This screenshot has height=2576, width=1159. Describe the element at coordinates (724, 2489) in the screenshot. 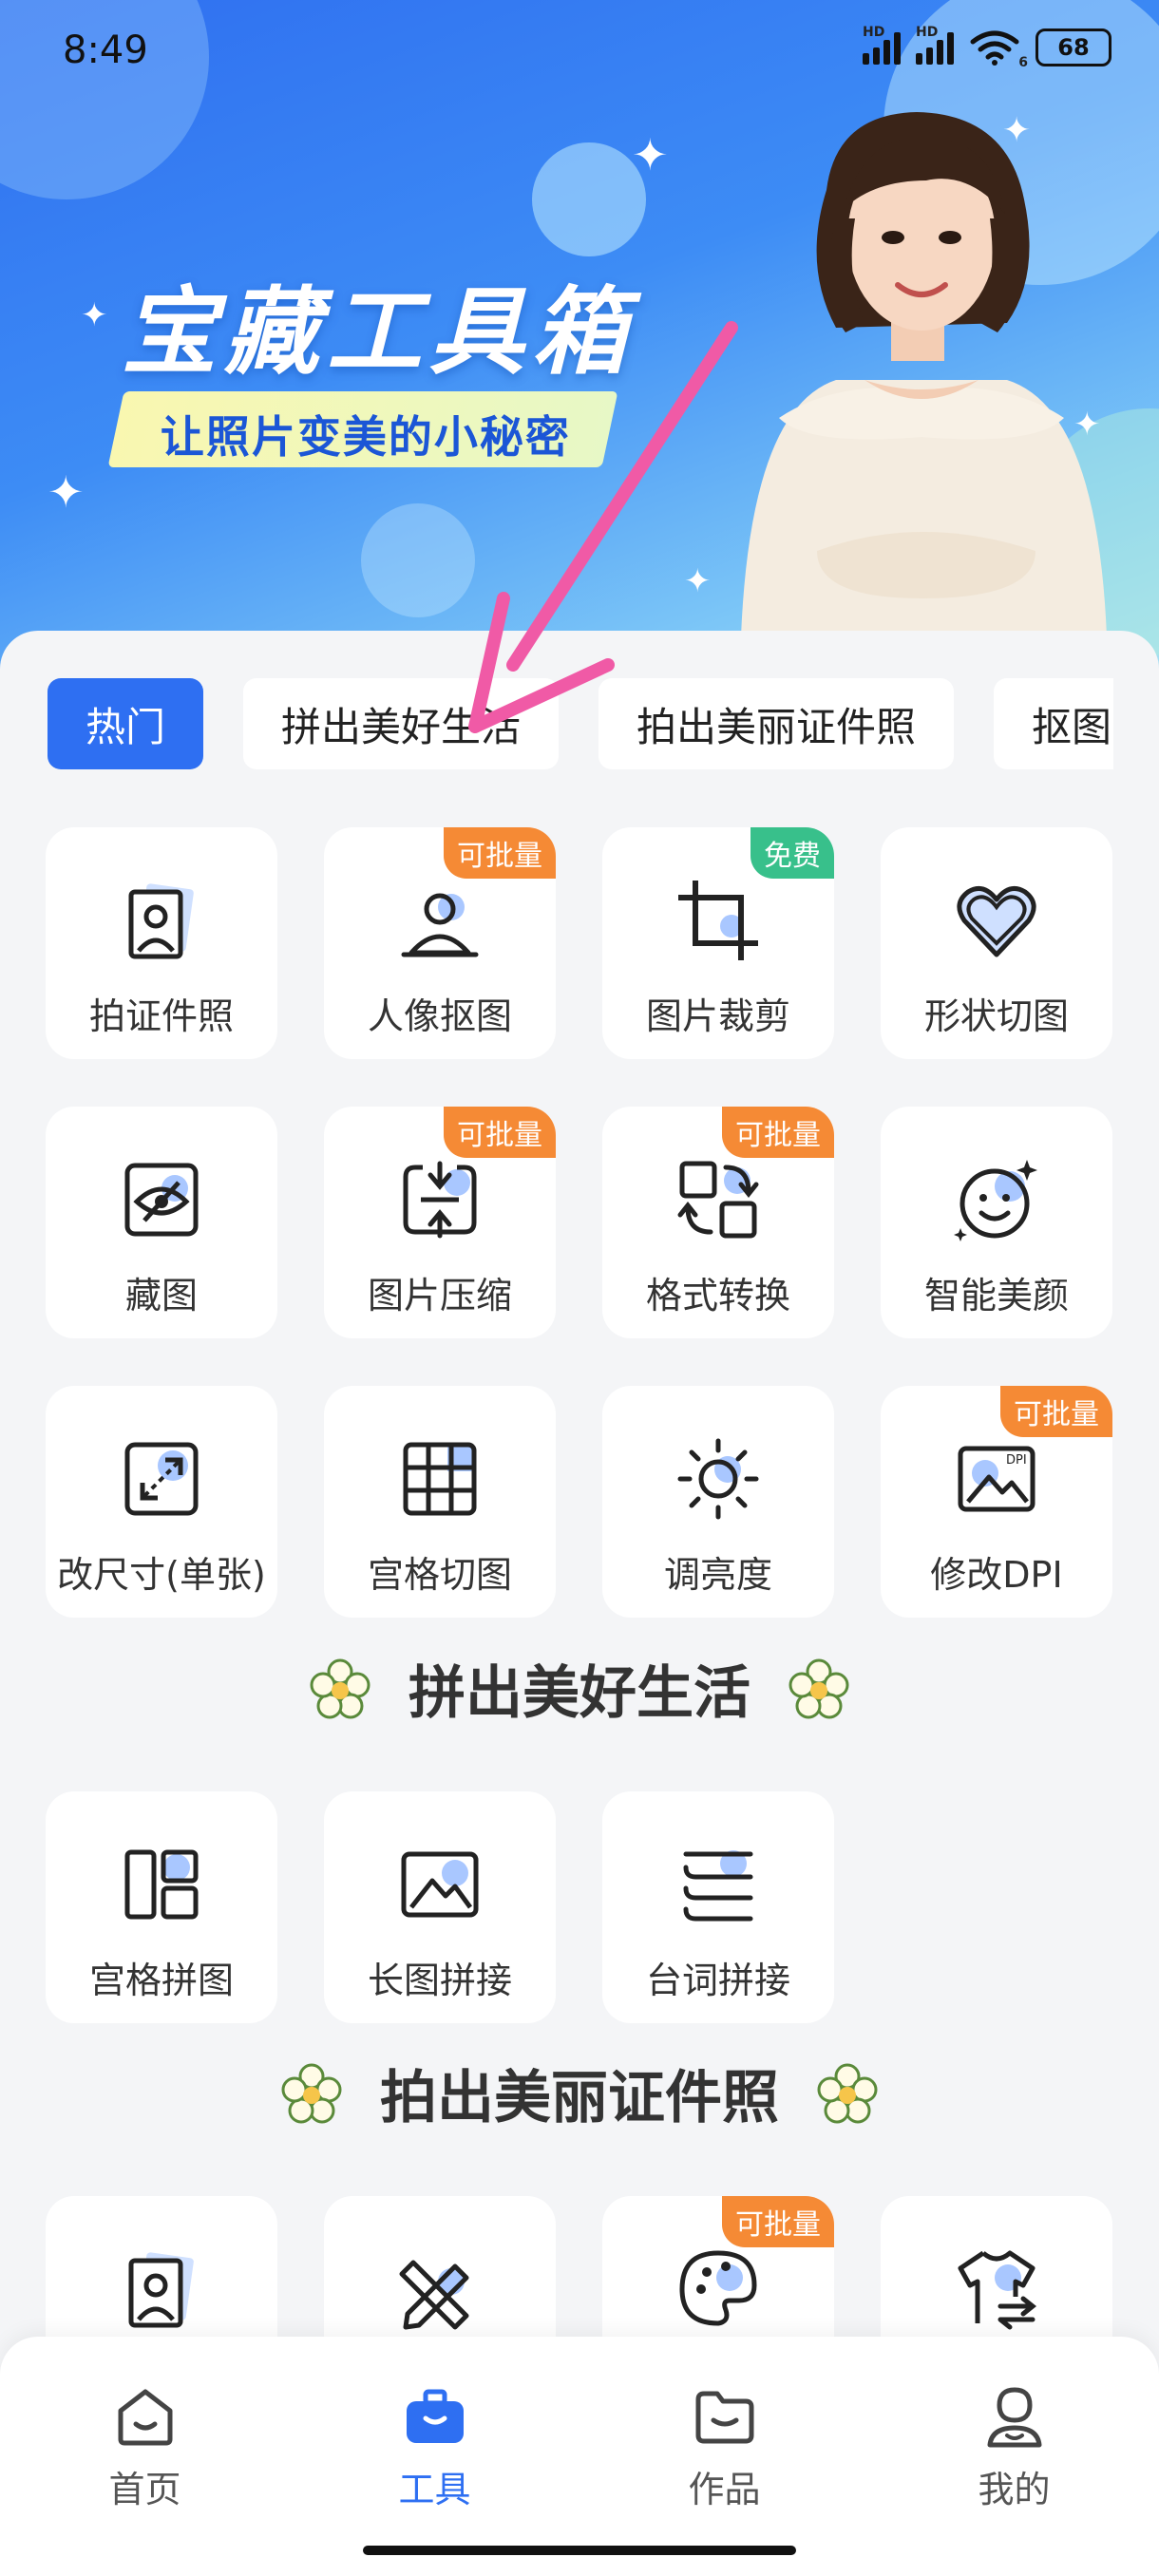

I see `nav-label: 作品` at that location.